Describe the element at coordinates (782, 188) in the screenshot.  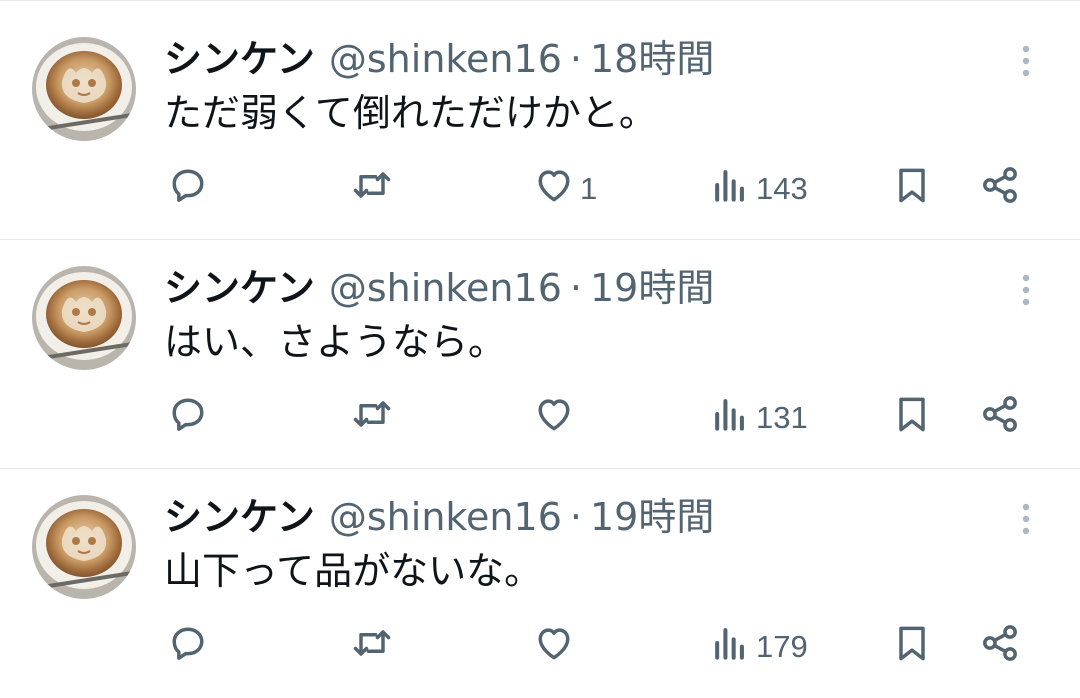
I see `view-count: 143` at that location.